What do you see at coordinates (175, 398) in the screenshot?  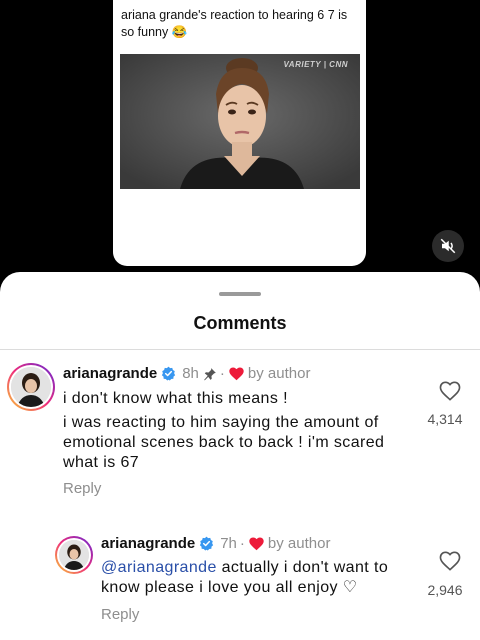 I see `comment-line: i don't know what this means !` at bounding box center [175, 398].